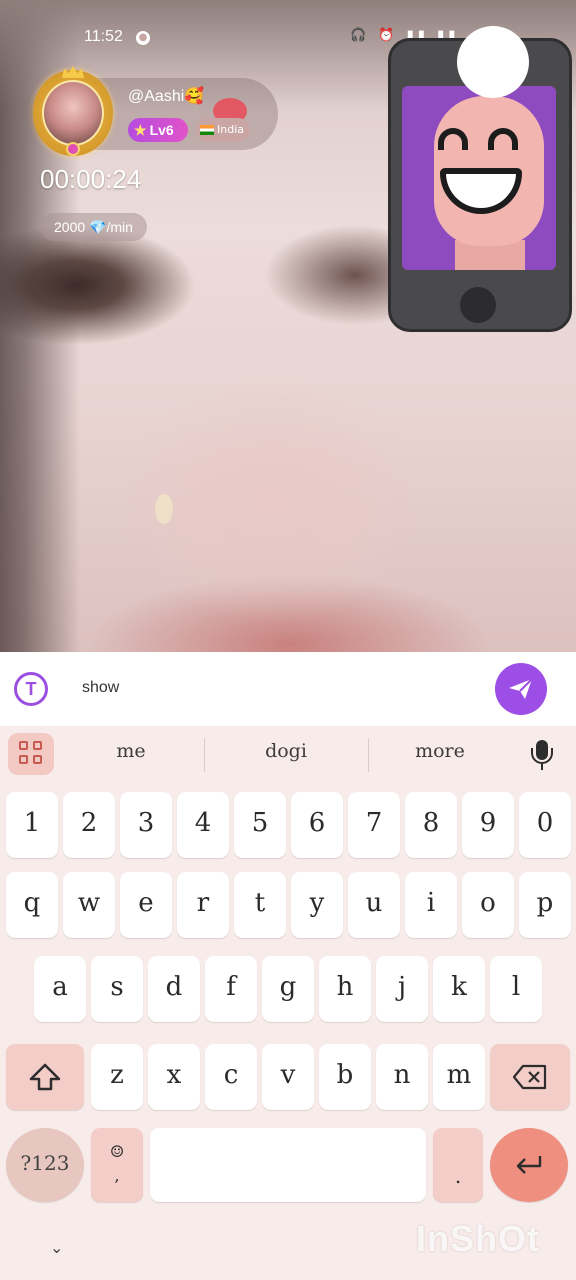 The image size is (576, 1280). Describe the element at coordinates (288, 1165) in the screenshot. I see `space-key` at that location.